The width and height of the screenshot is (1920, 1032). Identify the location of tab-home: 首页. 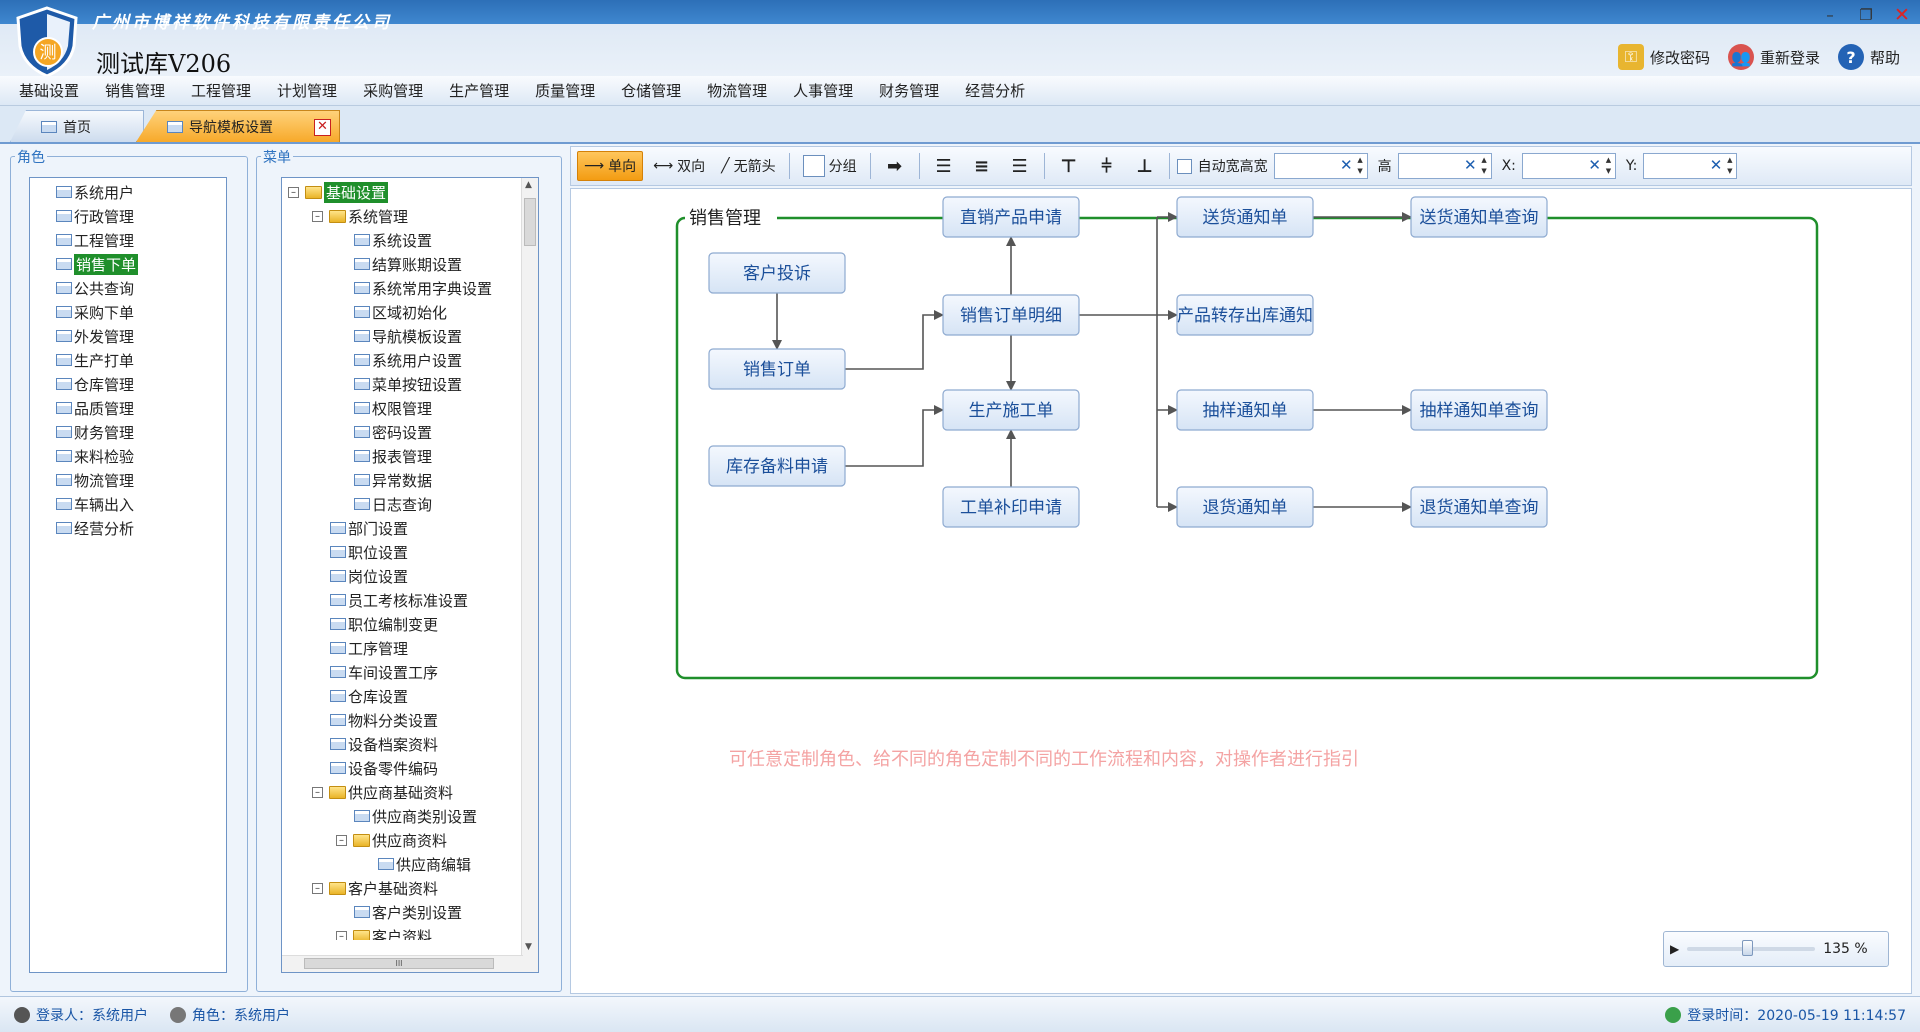
(77, 126).